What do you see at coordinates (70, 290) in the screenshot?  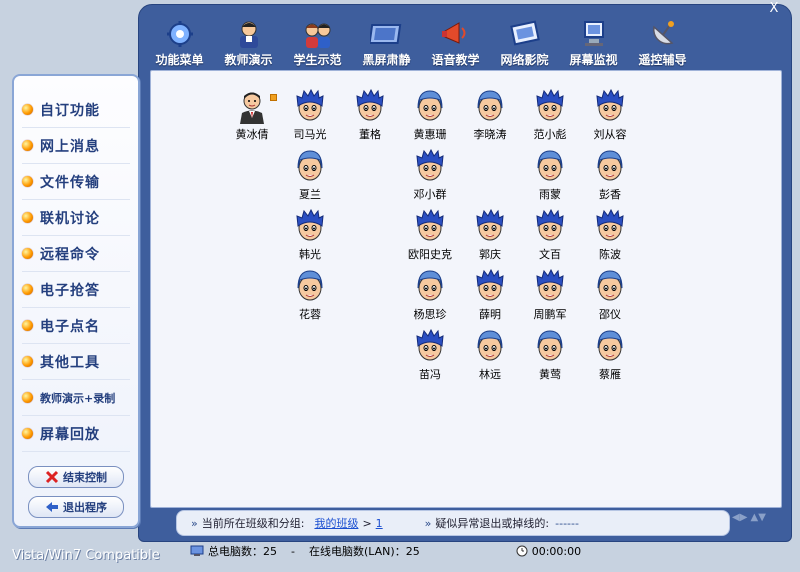 I see `sidebar-item-label: 电子抢答` at bounding box center [70, 290].